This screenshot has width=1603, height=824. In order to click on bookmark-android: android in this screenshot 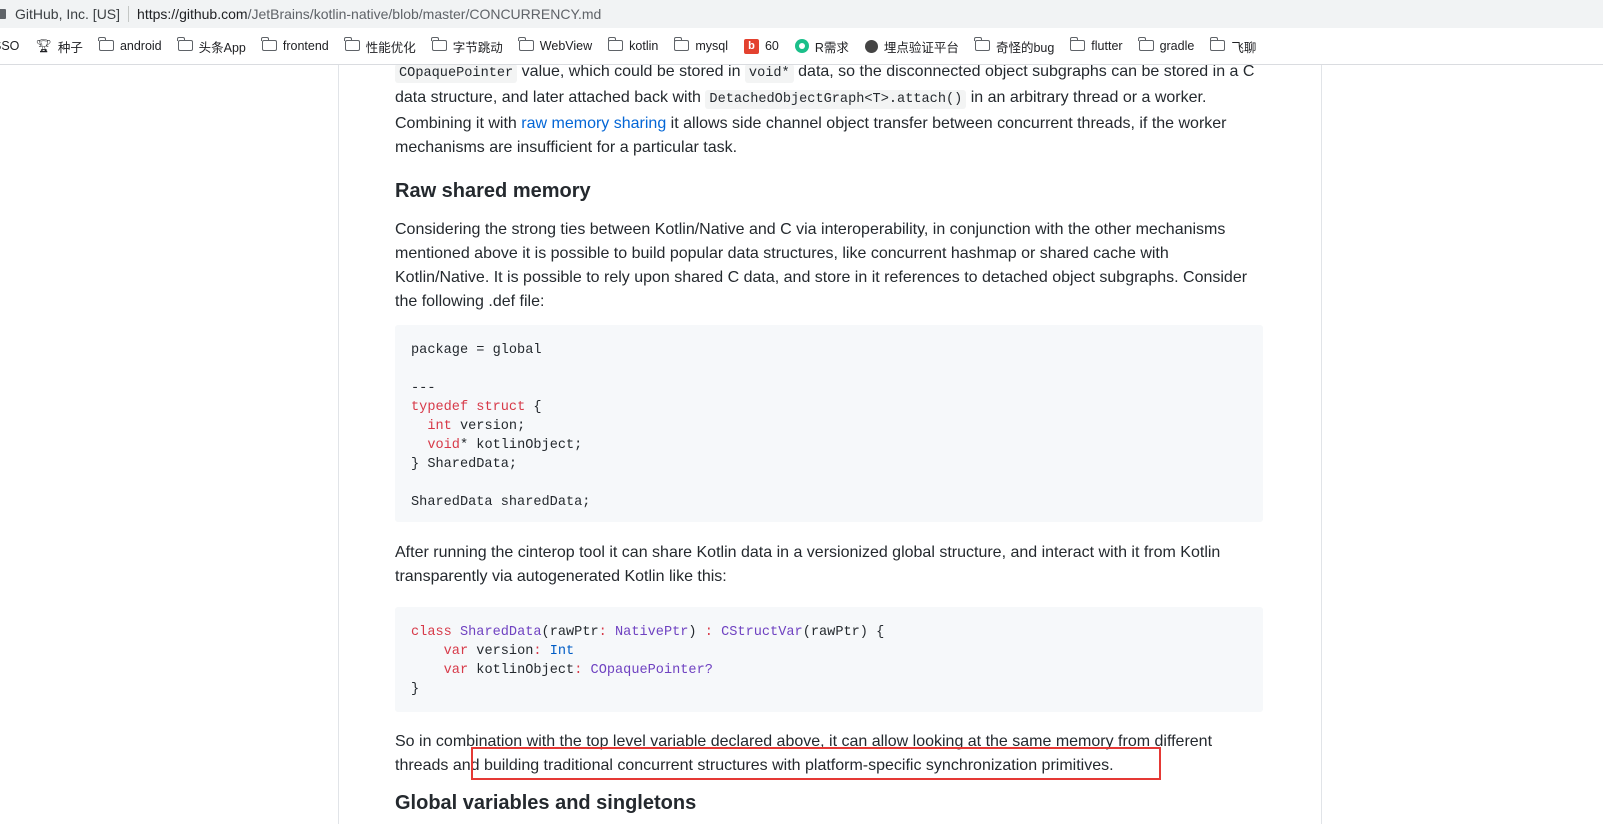, I will do `click(130, 44)`.